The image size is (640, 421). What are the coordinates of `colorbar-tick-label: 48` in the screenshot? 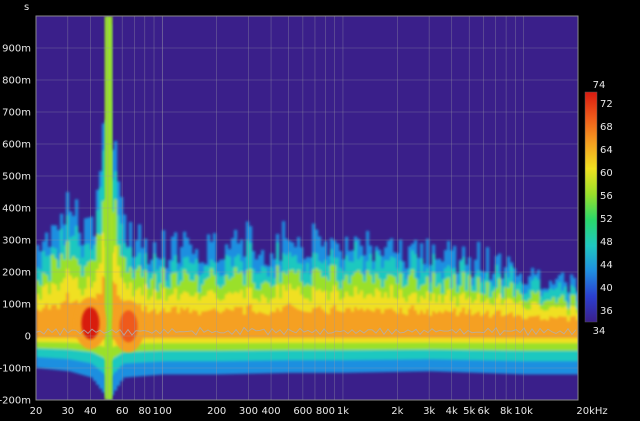 It's located at (606, 242).